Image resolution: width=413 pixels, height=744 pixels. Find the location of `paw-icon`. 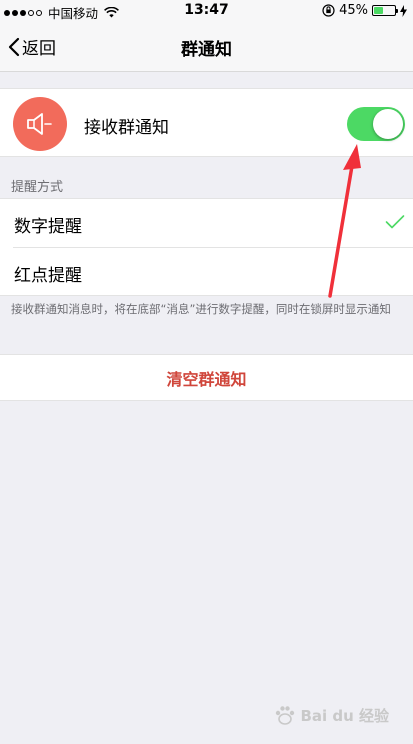

paw-icon is located at coordinates (285, 715).